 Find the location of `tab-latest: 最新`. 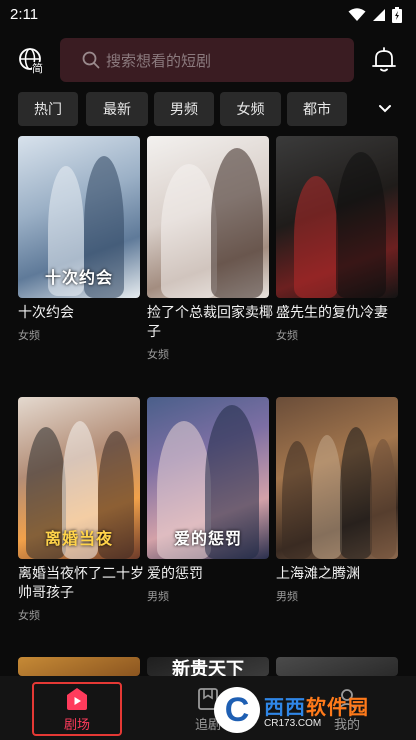

tab-latest: 最新 is located at coordinates (117, 109).